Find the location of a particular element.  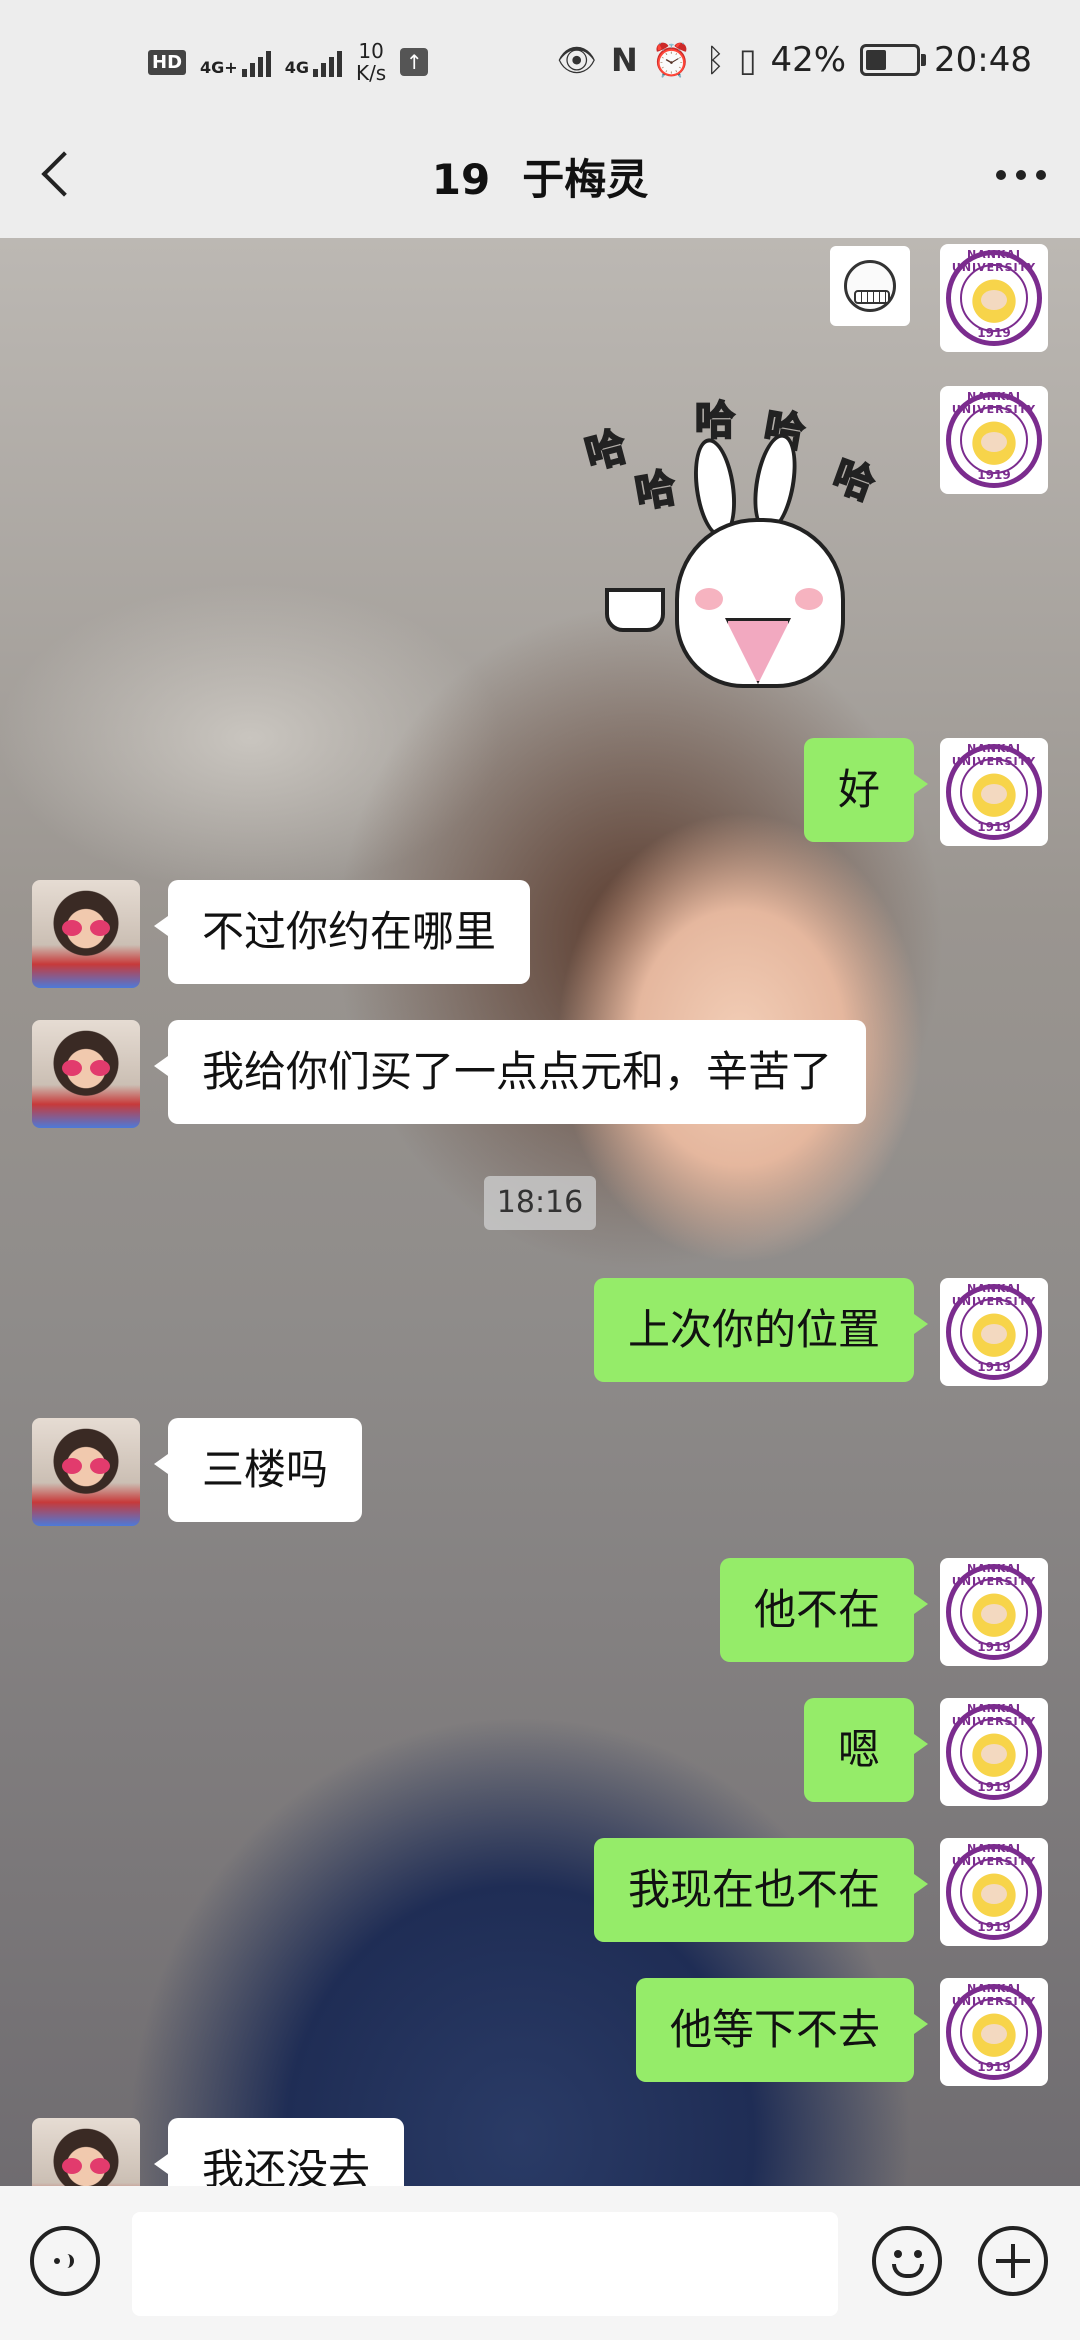

eye-icon: 👁 is located at coordinates (576, 60).